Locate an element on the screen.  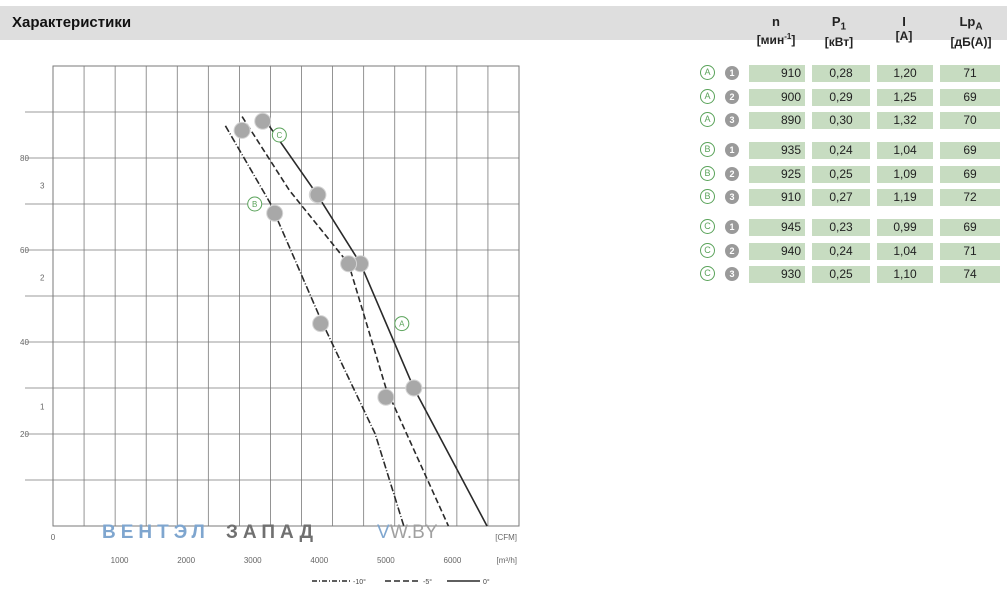
table-row: B 3 910 0,27 1,19 72 is located at coordinates (850, 197).